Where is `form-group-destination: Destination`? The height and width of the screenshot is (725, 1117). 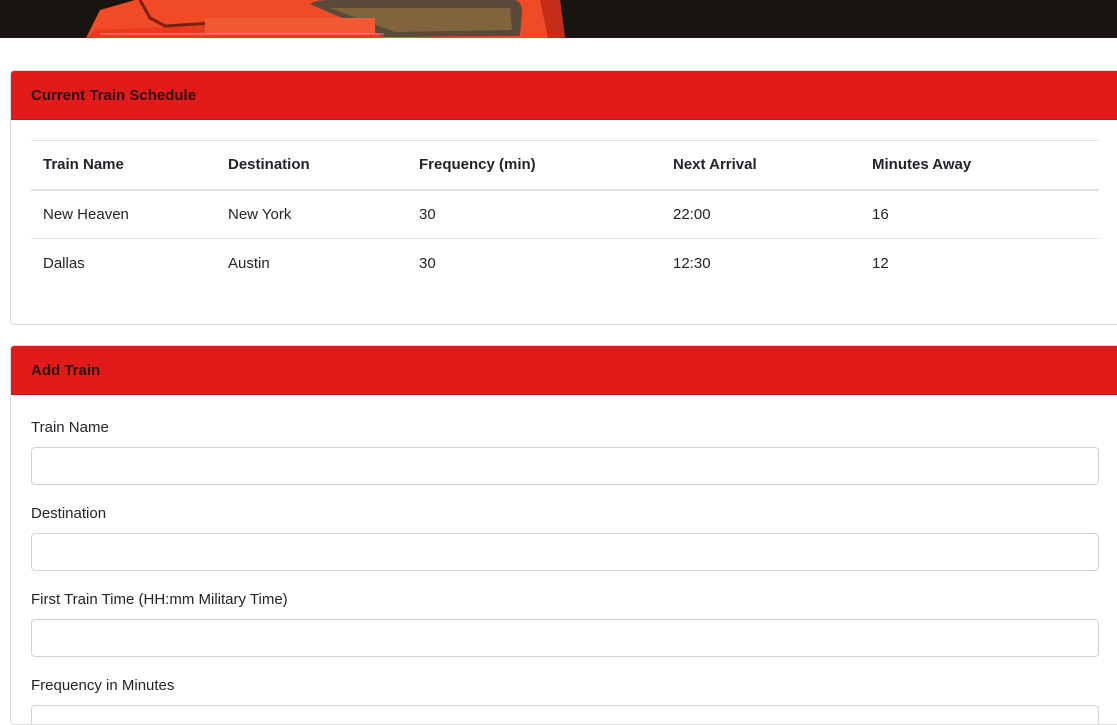
form-group-destination: Destination is located at coordinates (565, 537).